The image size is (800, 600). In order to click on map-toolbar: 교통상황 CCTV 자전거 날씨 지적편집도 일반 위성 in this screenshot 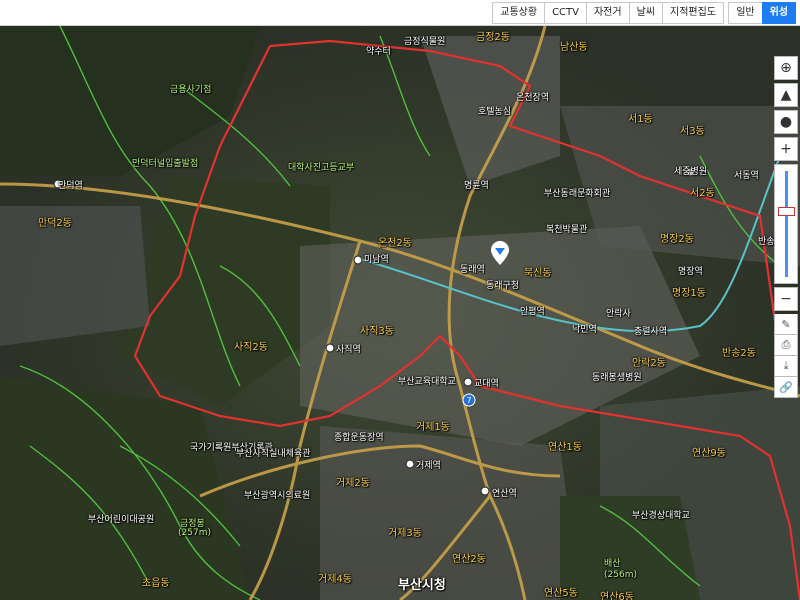, I will do `click(400, 13)`.